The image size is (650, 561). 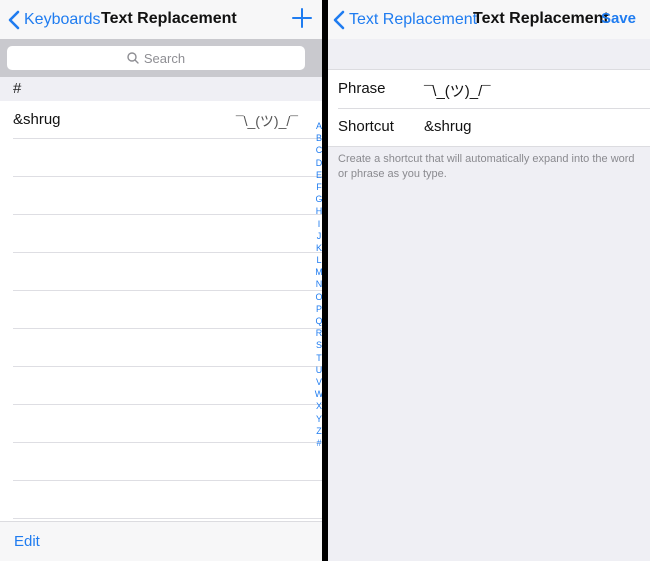 I want to click on back-button-keyboards: Keyboards, so click(x=54, y=20).